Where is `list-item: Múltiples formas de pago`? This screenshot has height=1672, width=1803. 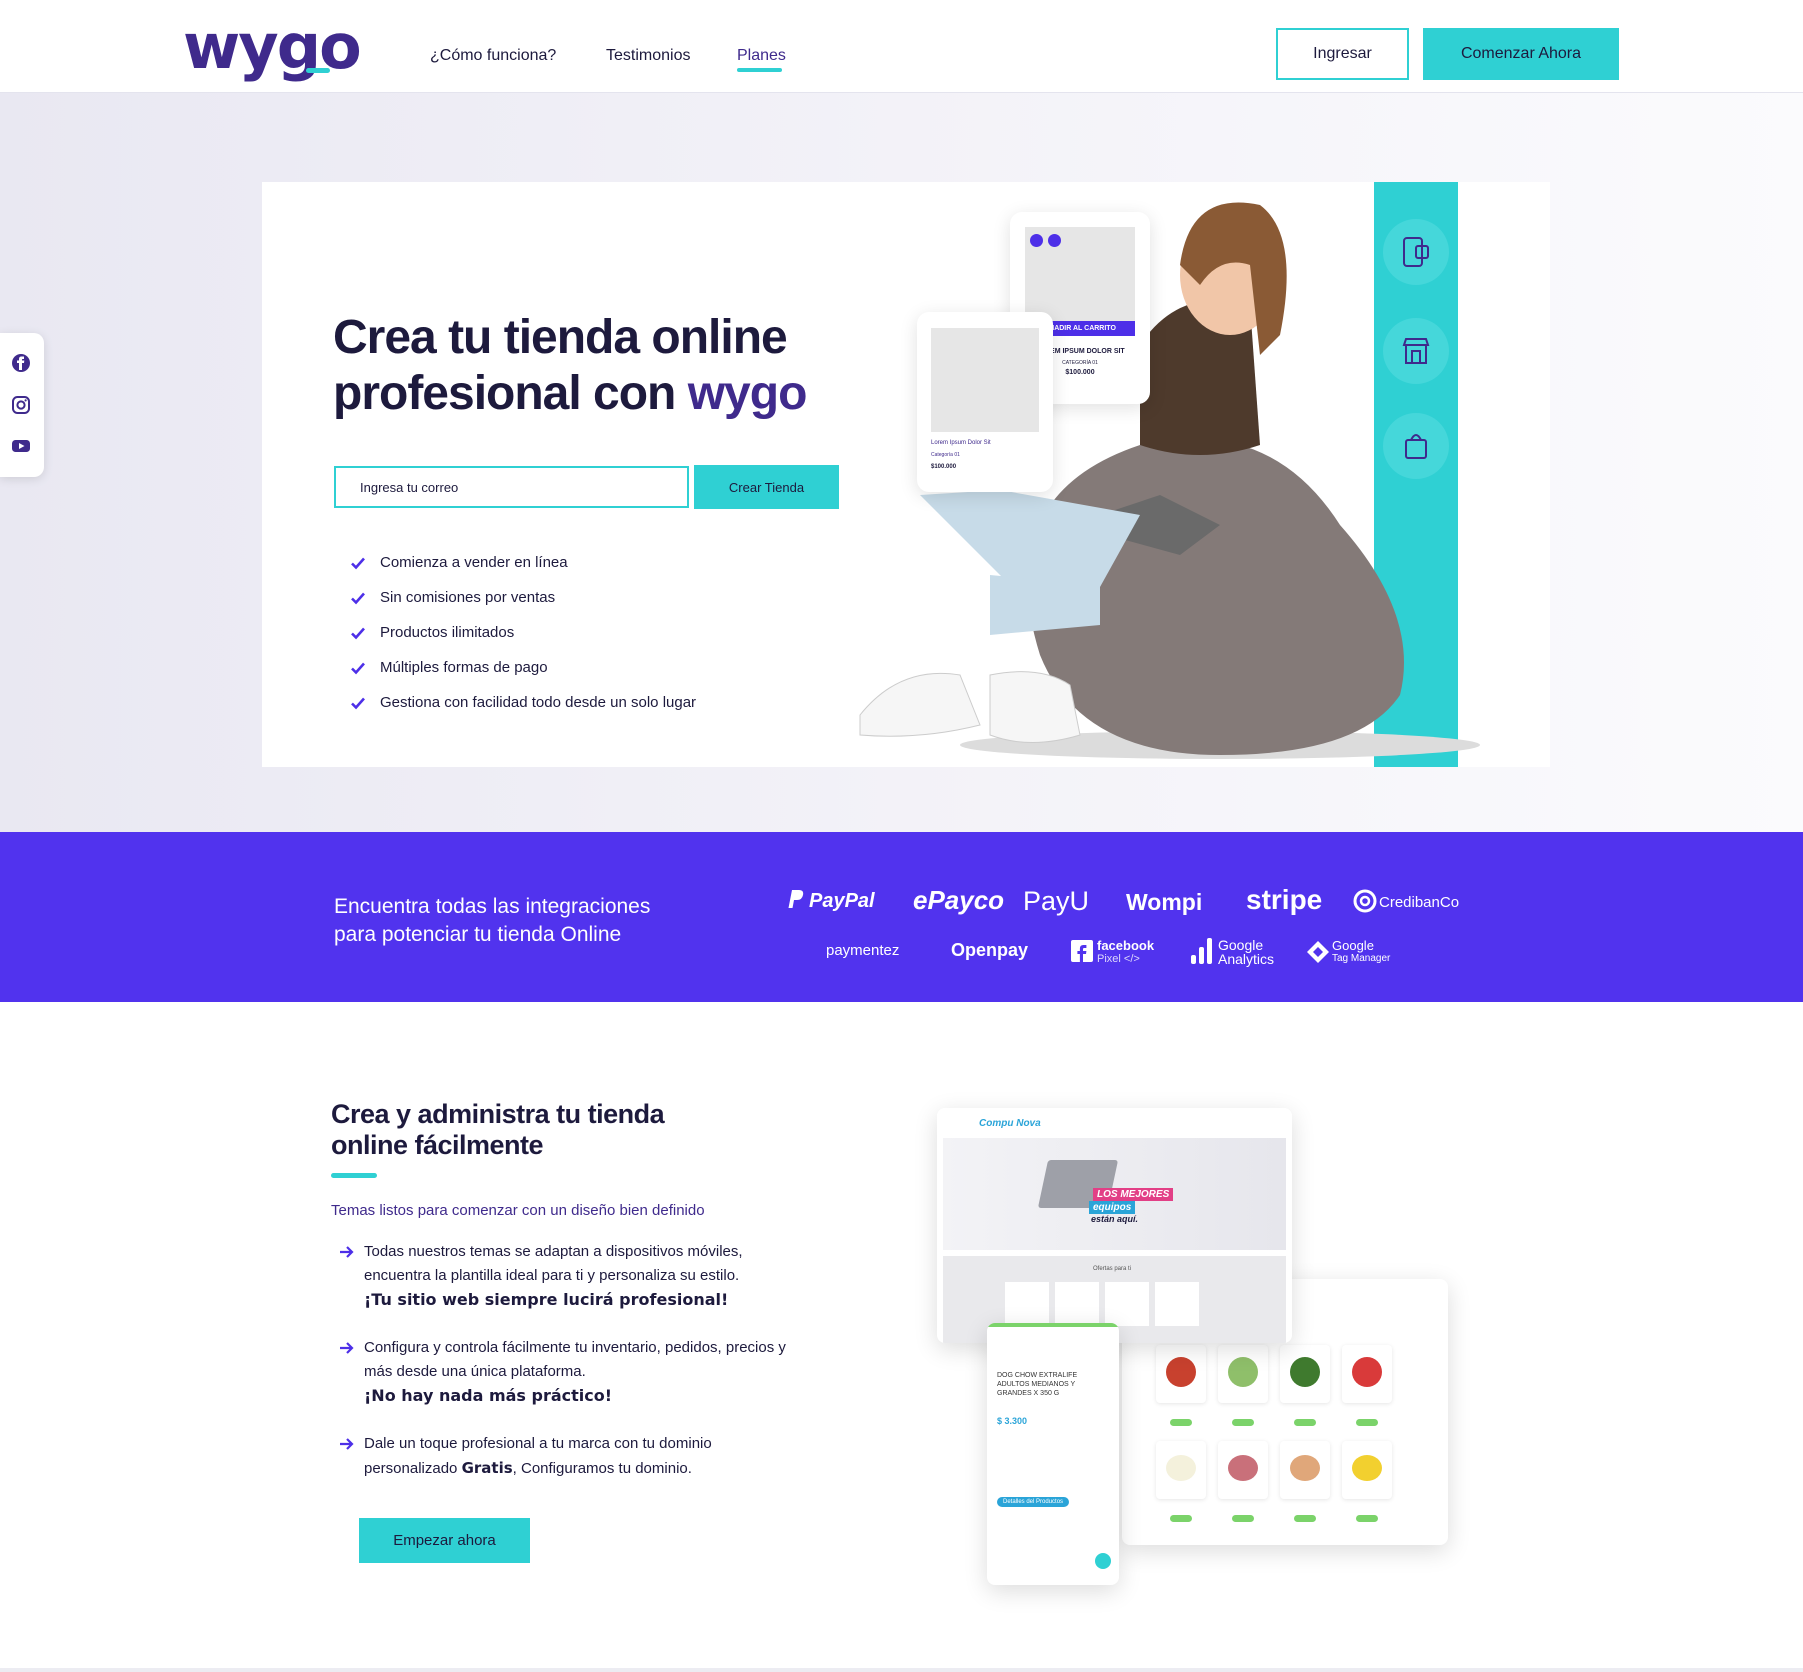 list-item: Múltiples formas de pago is located at coordinates (523, 667).